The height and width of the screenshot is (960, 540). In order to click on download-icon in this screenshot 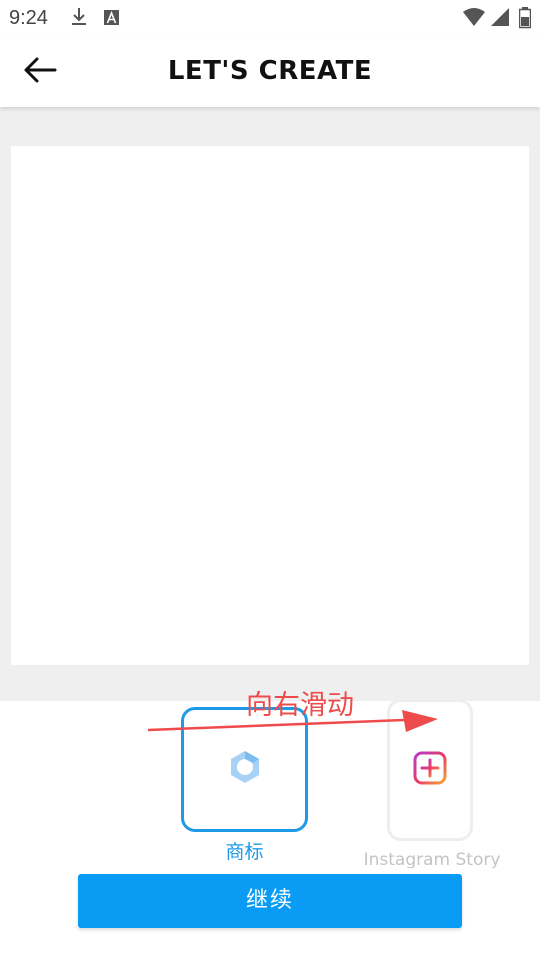, I will do `click(79, 19)`.